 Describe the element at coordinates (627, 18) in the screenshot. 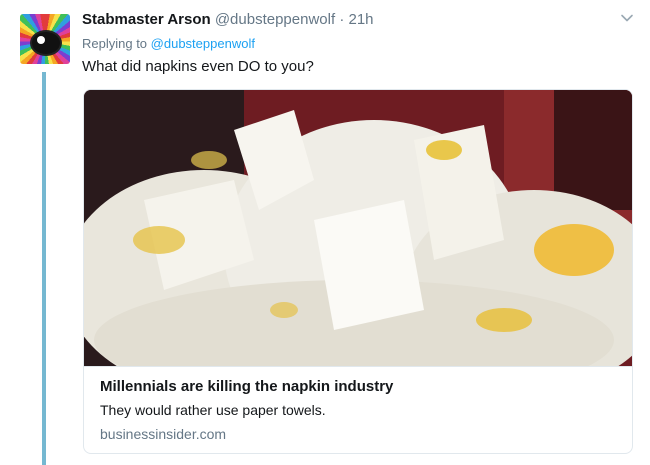

I see `chevron-down-icon` at that location.